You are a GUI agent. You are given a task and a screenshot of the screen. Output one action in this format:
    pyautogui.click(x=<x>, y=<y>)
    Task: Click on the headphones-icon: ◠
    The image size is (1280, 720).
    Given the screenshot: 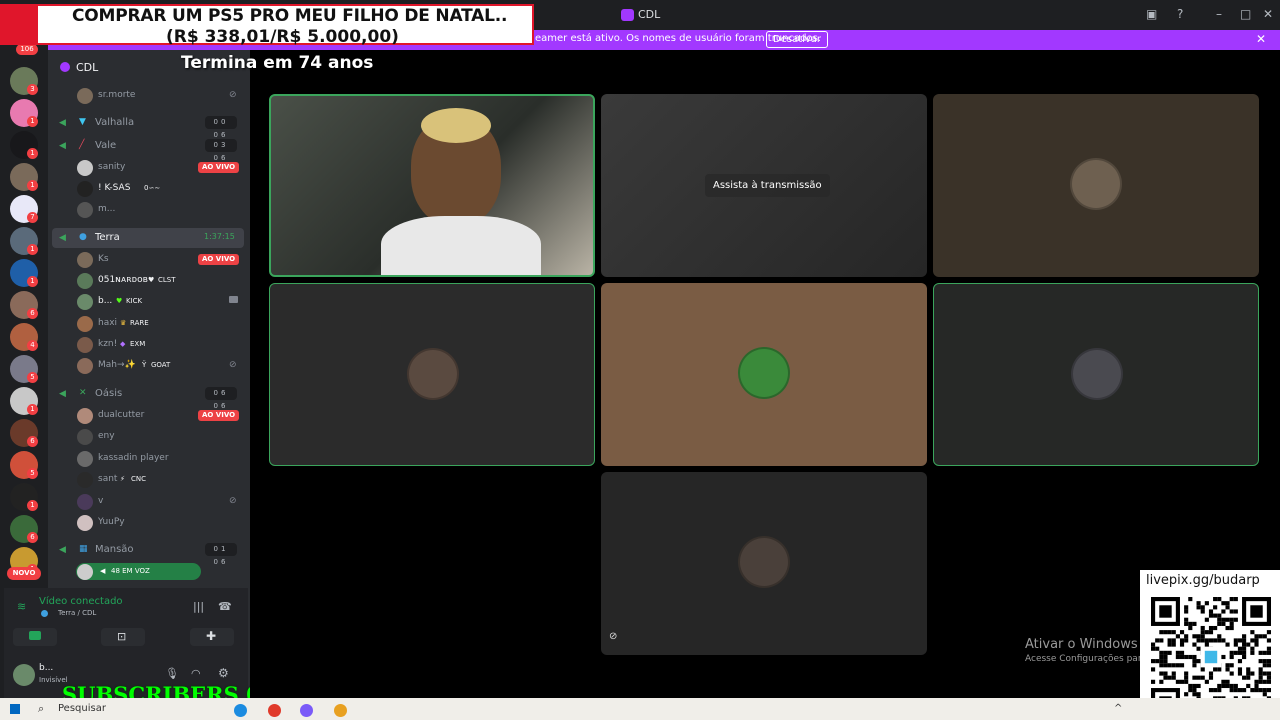 What is the action you would take?
    pyautogui.click(x=196, y=673)
    